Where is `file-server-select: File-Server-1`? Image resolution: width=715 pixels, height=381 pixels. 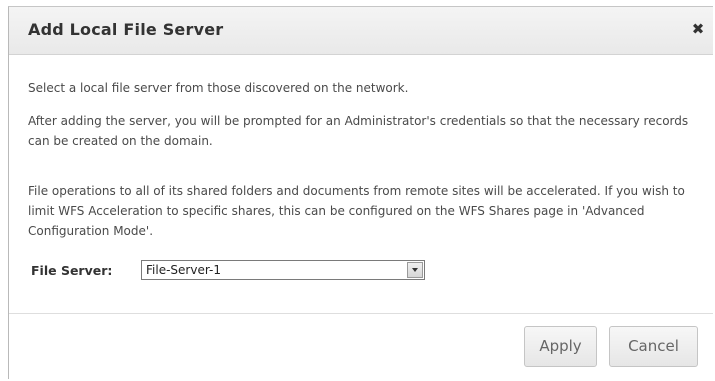
file-server-select: File-Server-1 is located at coordinates (283, 270).